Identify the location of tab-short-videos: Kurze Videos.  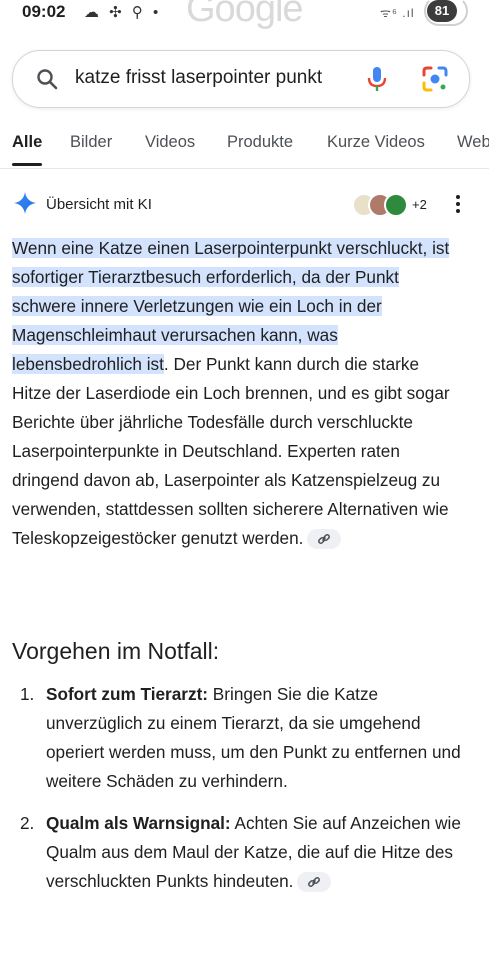
(376, 142).